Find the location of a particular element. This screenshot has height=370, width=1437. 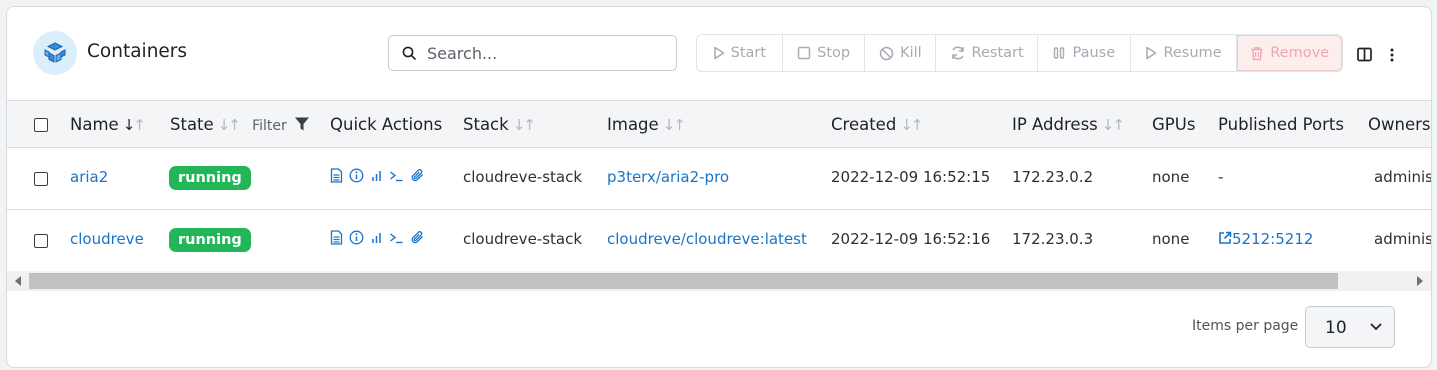

pause-button: Pause is located at coordinates (1084, 53).